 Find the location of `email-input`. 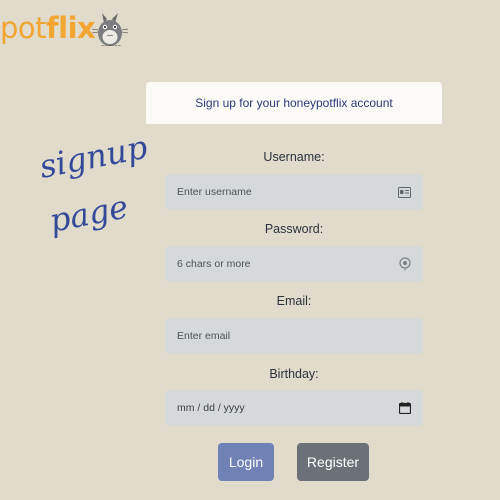

email-input is located at coordinates (277, 336).